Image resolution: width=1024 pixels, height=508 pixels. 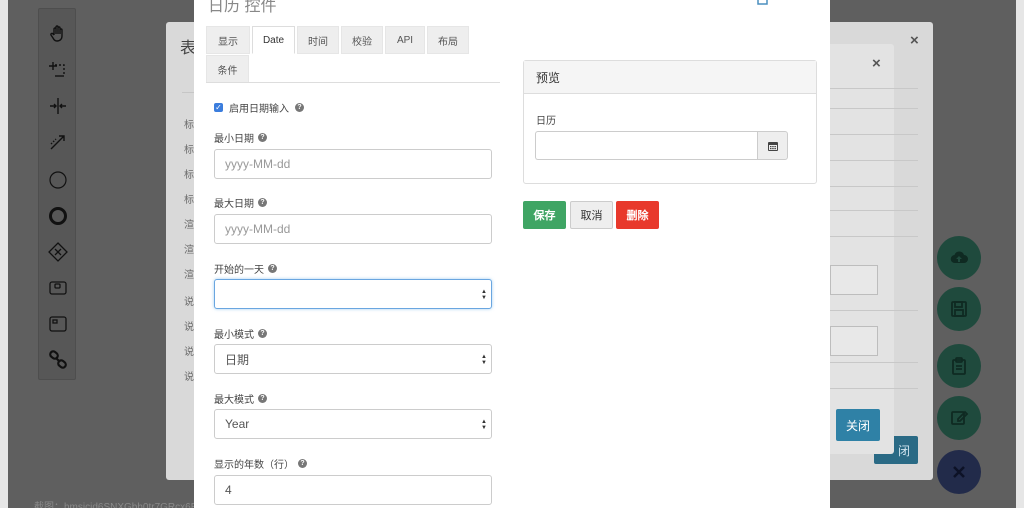 What do you see at coordinates (353, 359) in the screenshot?
I see `min-mode-select: 日期 ▲ ▼` at bounding box center [353, 359].